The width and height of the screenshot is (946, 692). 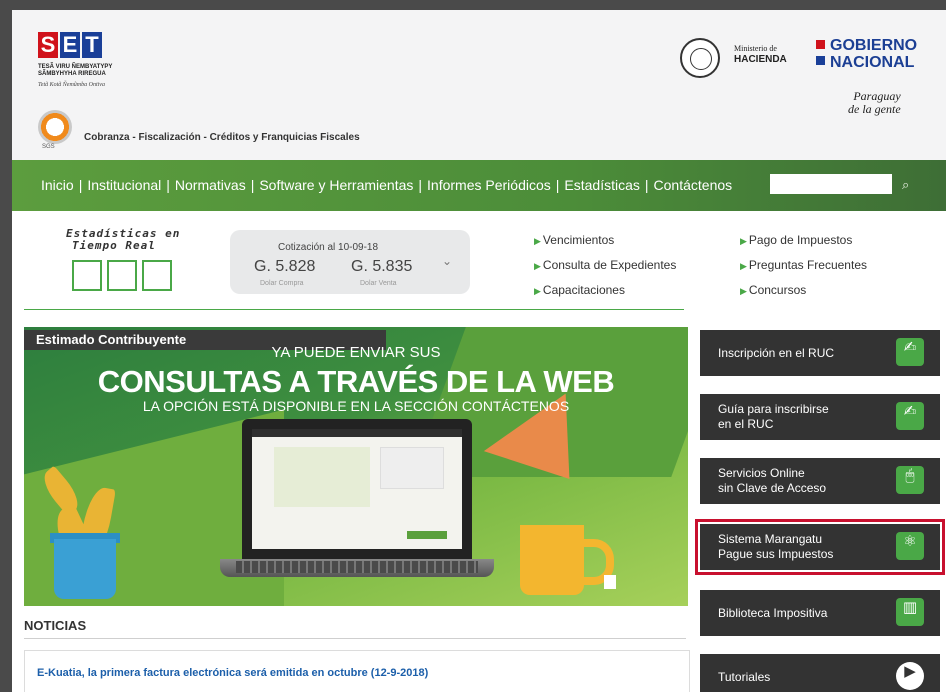 I want to click on side-button-label: Inscripción en el RUC, so click(x=776, y=353).